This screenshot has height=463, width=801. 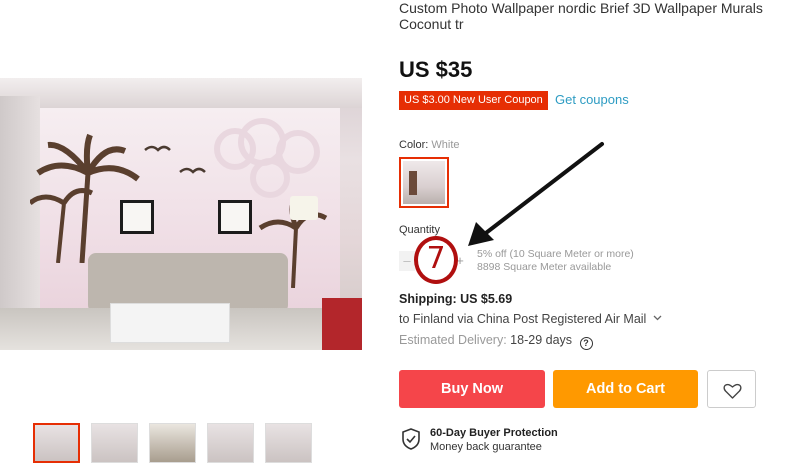 I want to click on quantity-minus-button: –, so click(x=407, y=261).